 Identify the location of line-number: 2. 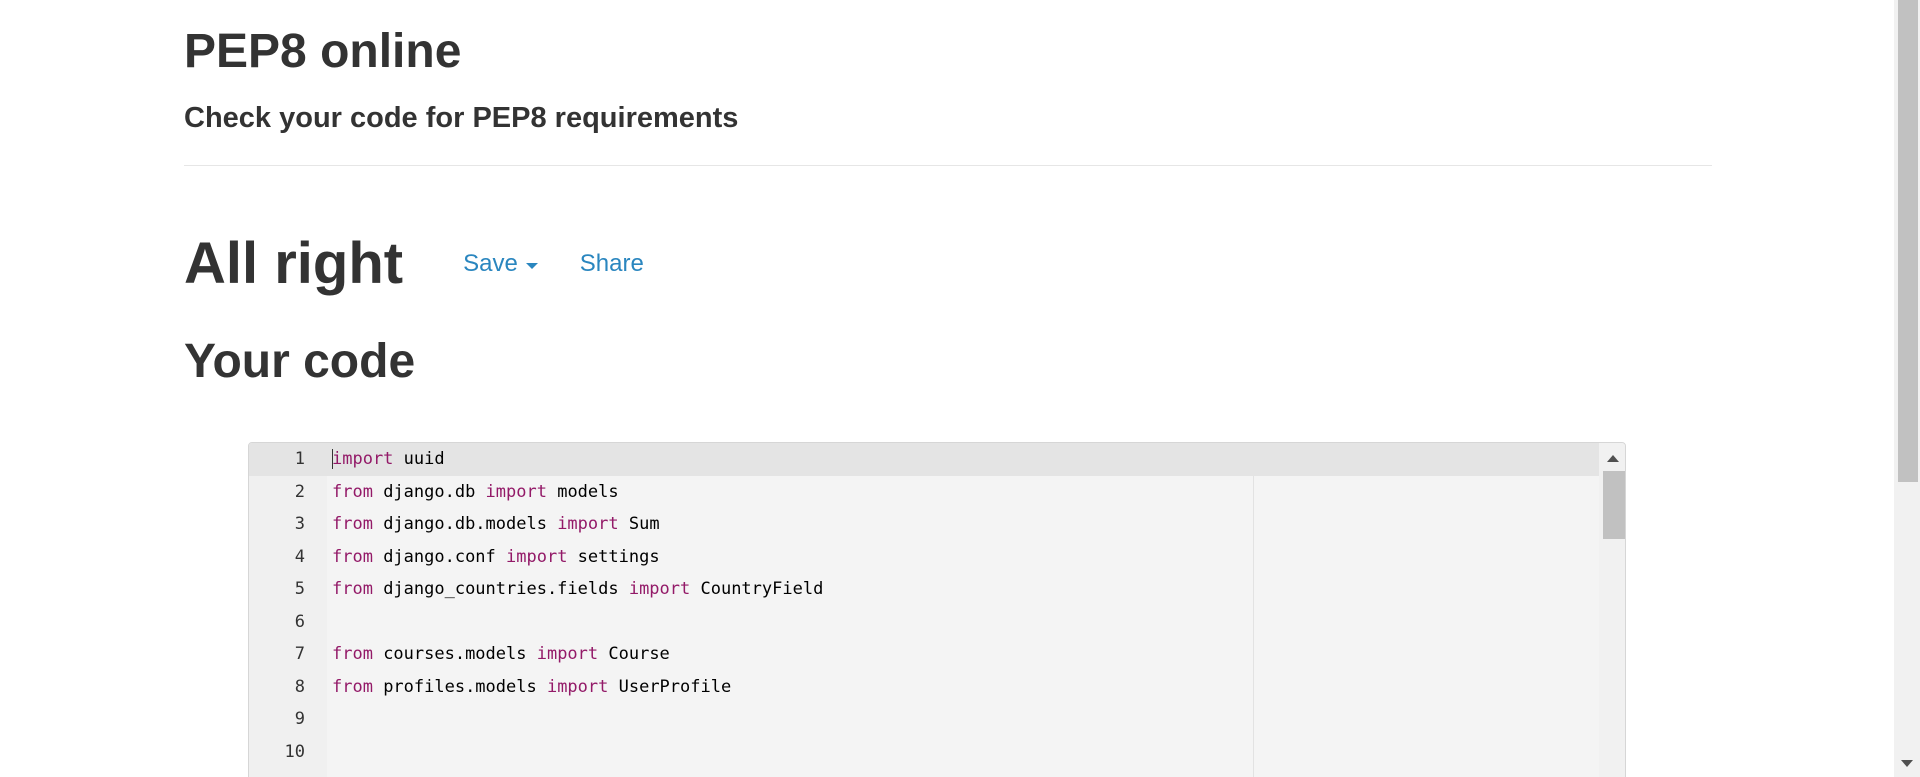
(299, 491).